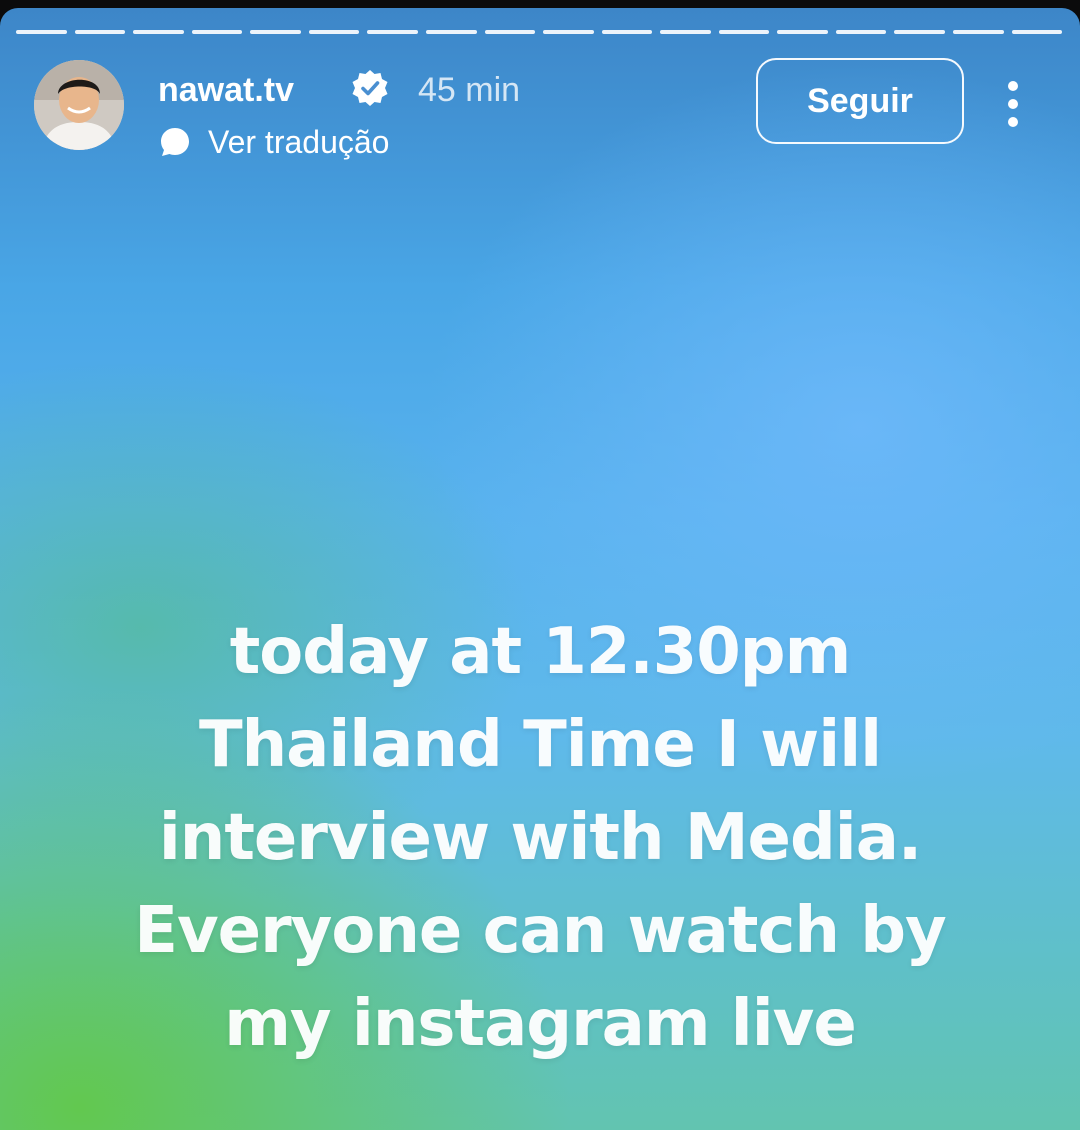 The image size is (1080, 1130). Describe the element at coordinates (539, 32) in the screenshot. I see `story-progress-bar` at that location.